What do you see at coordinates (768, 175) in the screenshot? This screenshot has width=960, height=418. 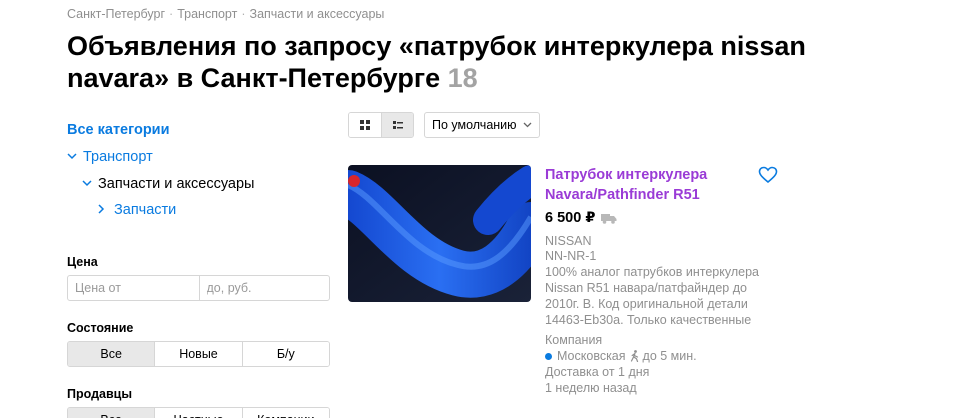 I see `heart-icon` at bounding box center [768, 175].